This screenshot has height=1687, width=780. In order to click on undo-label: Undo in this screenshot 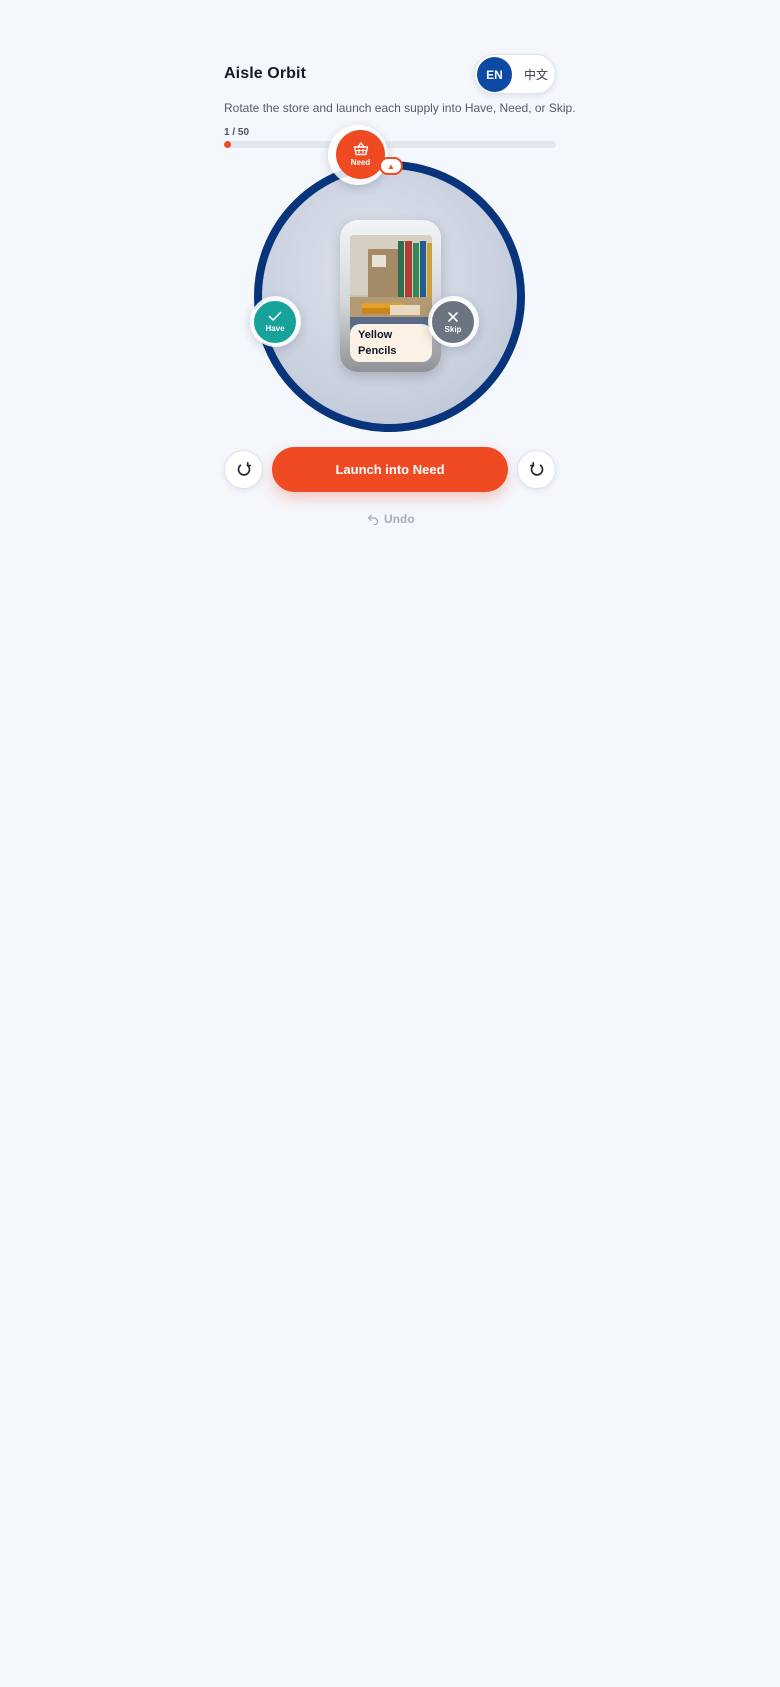, I will do `click(399, 519)`.